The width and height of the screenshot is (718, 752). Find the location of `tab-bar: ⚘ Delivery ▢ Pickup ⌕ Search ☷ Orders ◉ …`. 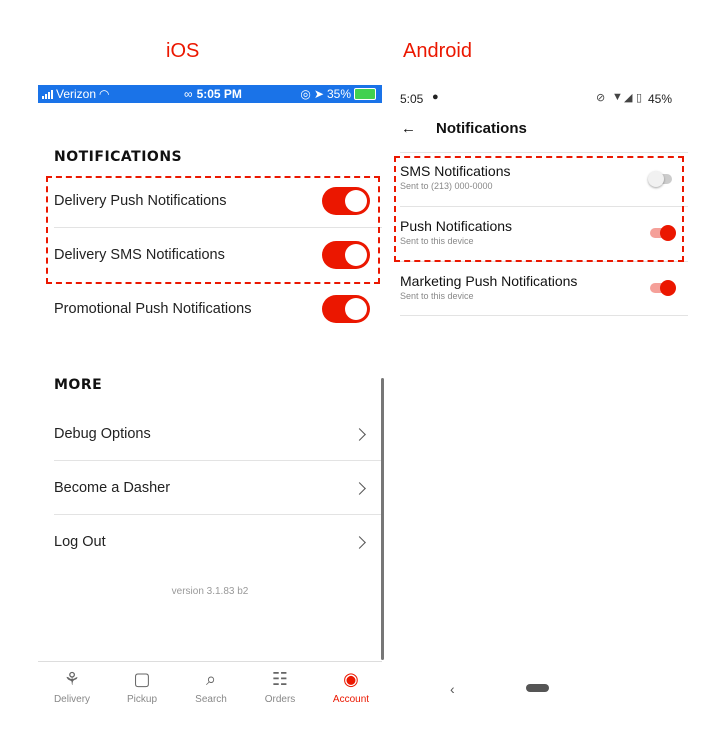

tab-bar: ⚘ Delivery ▢ Pickup ⌕ Search ☷ Orders ◉ … is located at coordinates (210, 688).